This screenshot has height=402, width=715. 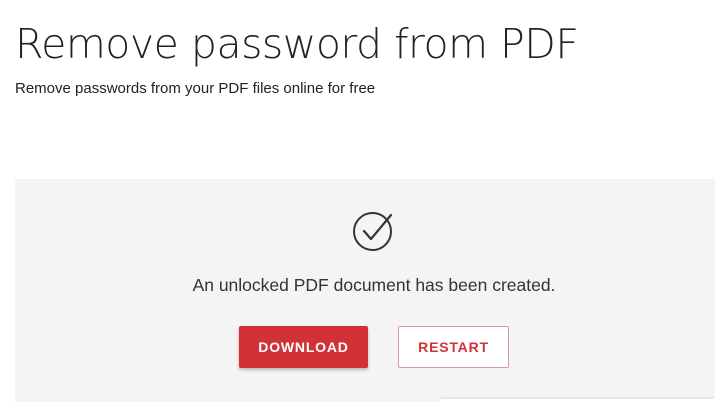 I want to click on download-button: DOWNLOAD, so click(x=303, y=347).